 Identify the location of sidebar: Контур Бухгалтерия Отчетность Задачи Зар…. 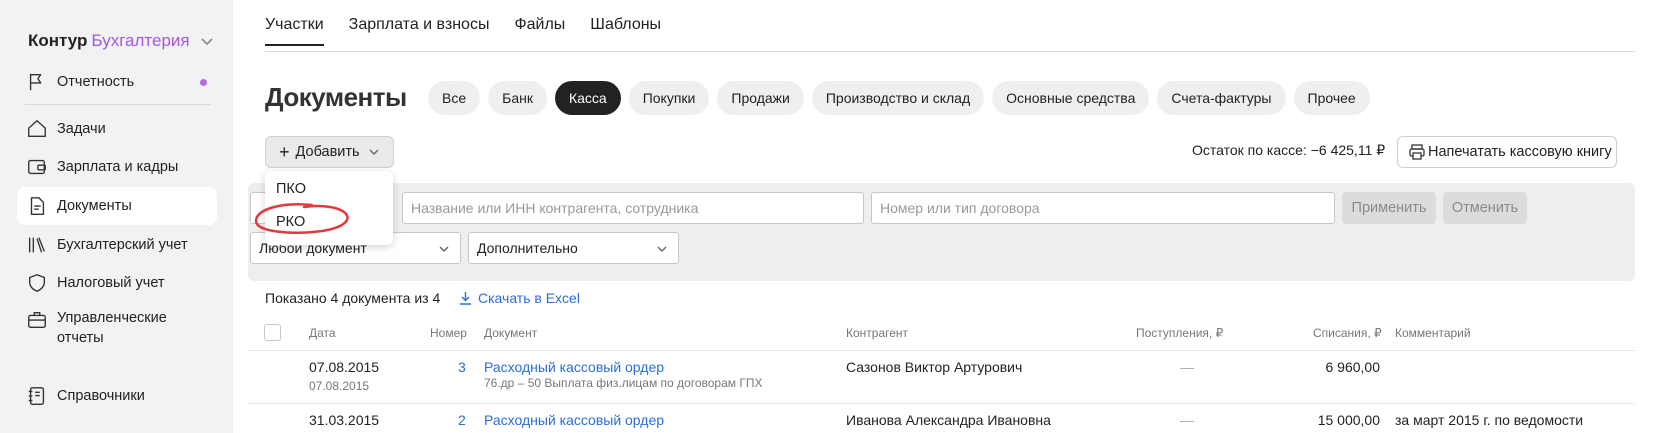
(116, 216).